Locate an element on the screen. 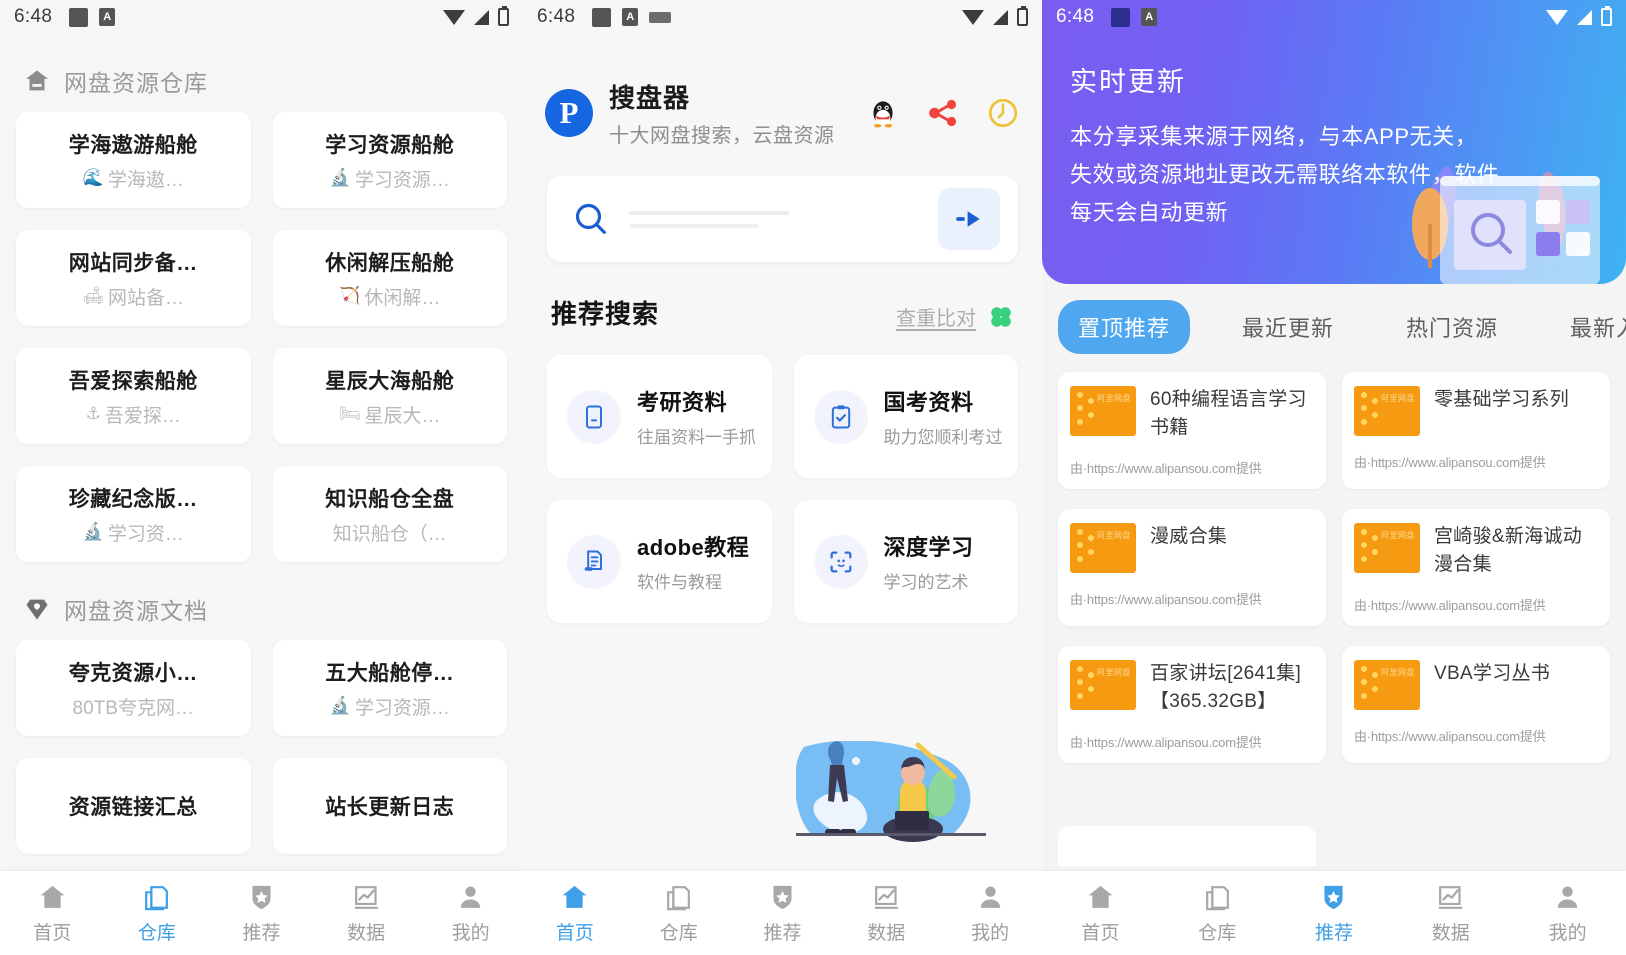 Image resolution: width=1626 pixels, height=955 pixels. resource-card: 阿里网盘 漫威合集 由·https://www.alipansou.com提供 is located at coordinates (1192, 567).